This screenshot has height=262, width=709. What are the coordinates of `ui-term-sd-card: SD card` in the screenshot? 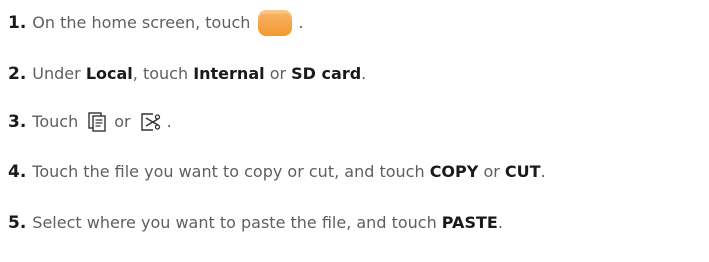 It's located at (326, 73).